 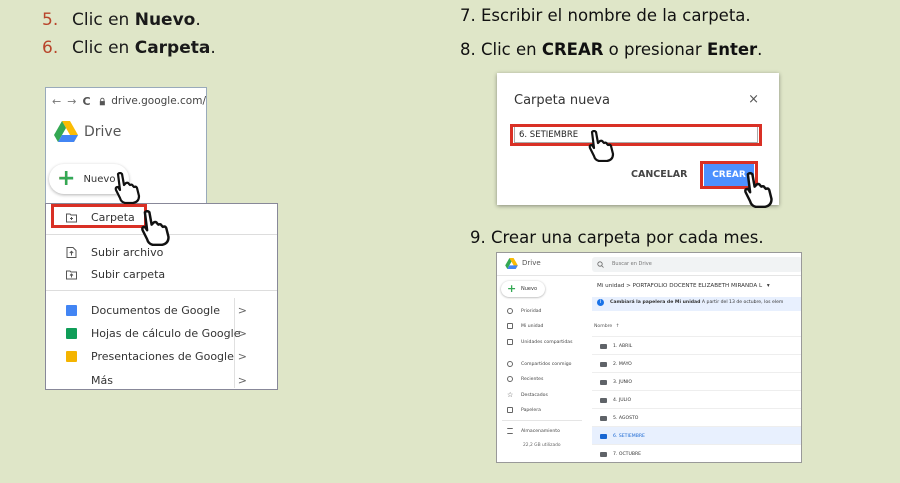 What do you see at coordinates (600, 264) in the screenshot?
I see `search-icon` at bounding box center [600, 264].